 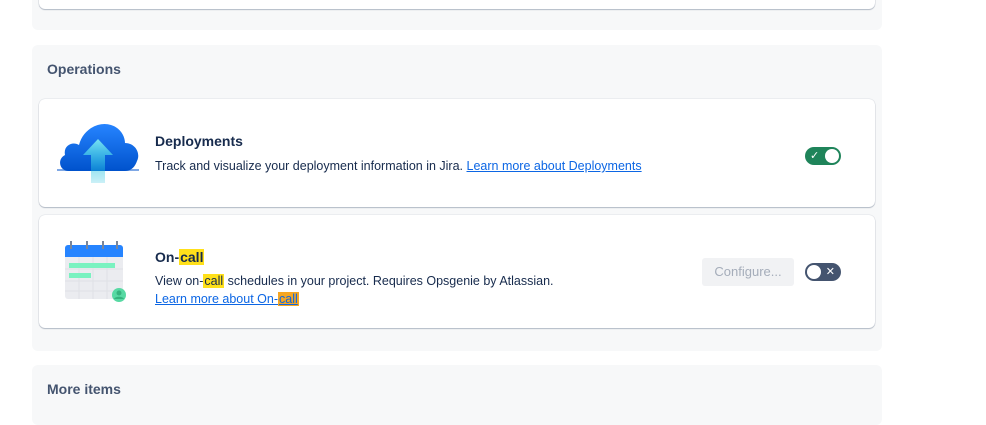 What do you see at coordinates (98, 153) in the screenshot?
I see `cloud-upload-icon` at bounding box center [98, 153].